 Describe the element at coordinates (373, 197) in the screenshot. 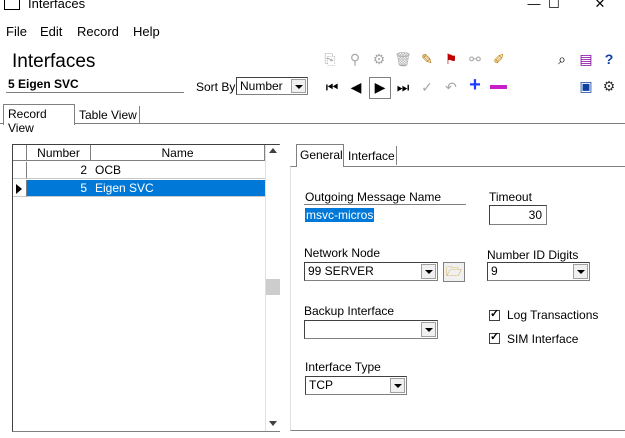

I see `outgoing-message-label: Outgoing Message Name` at that location.